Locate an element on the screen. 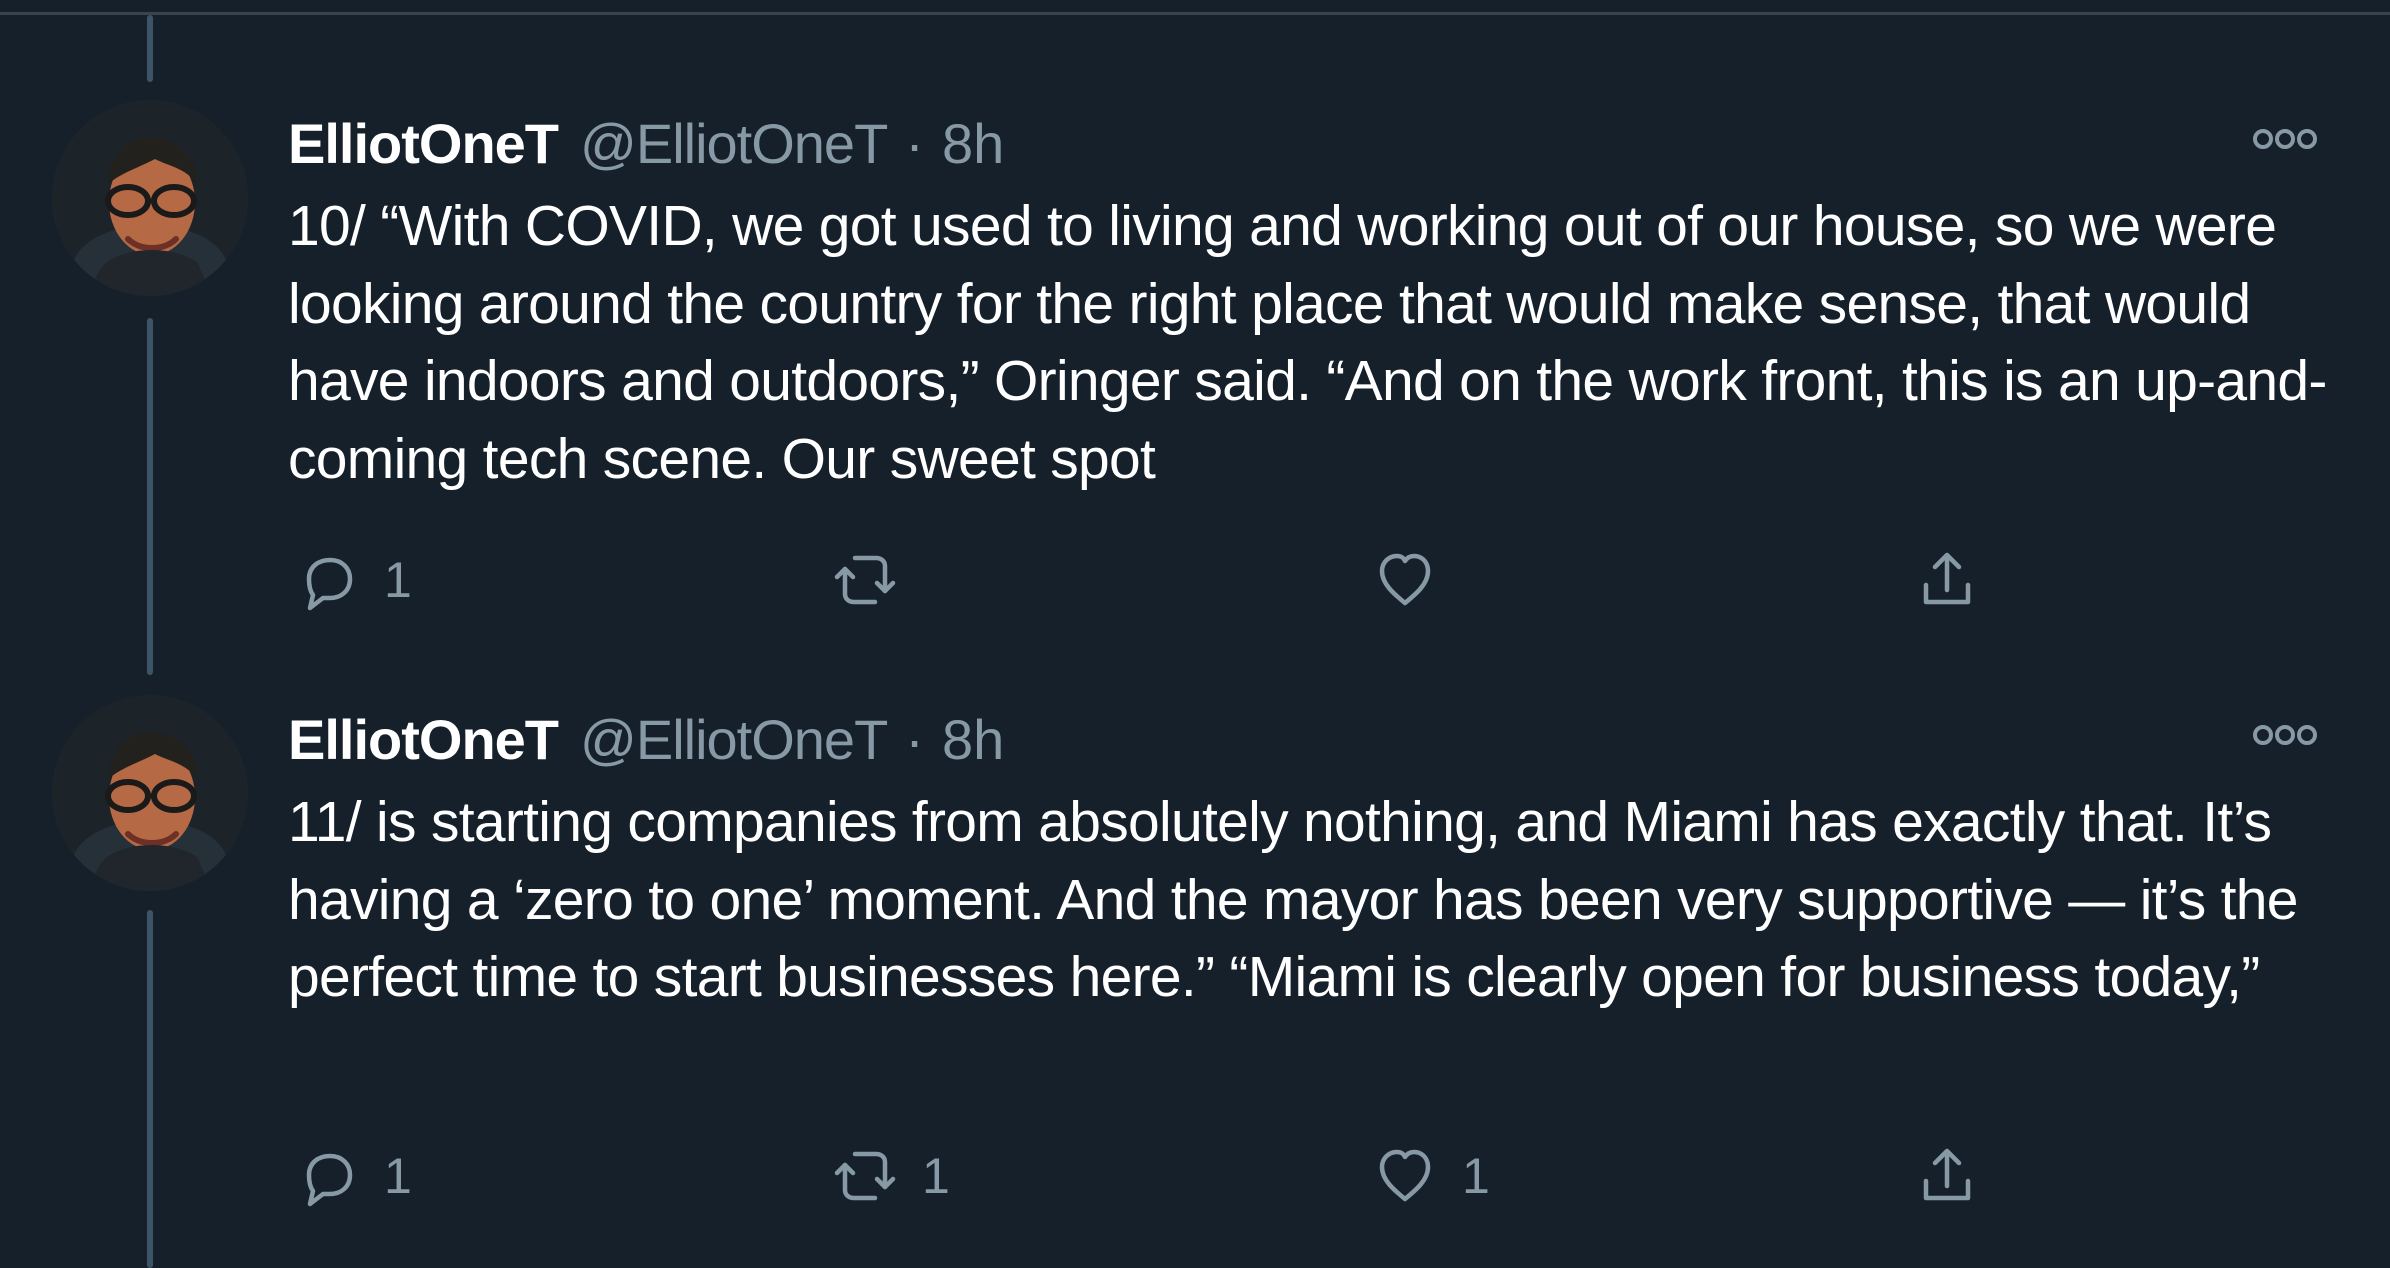 Image resolution: width=2390 pixels, height=1268 pixels. avatar is located at coordinates (150, 793).